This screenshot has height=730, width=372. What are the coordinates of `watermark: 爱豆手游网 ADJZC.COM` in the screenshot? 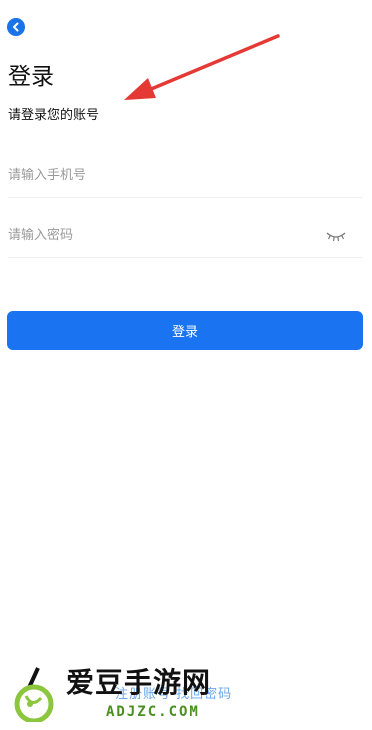 It's located at (133, 694).